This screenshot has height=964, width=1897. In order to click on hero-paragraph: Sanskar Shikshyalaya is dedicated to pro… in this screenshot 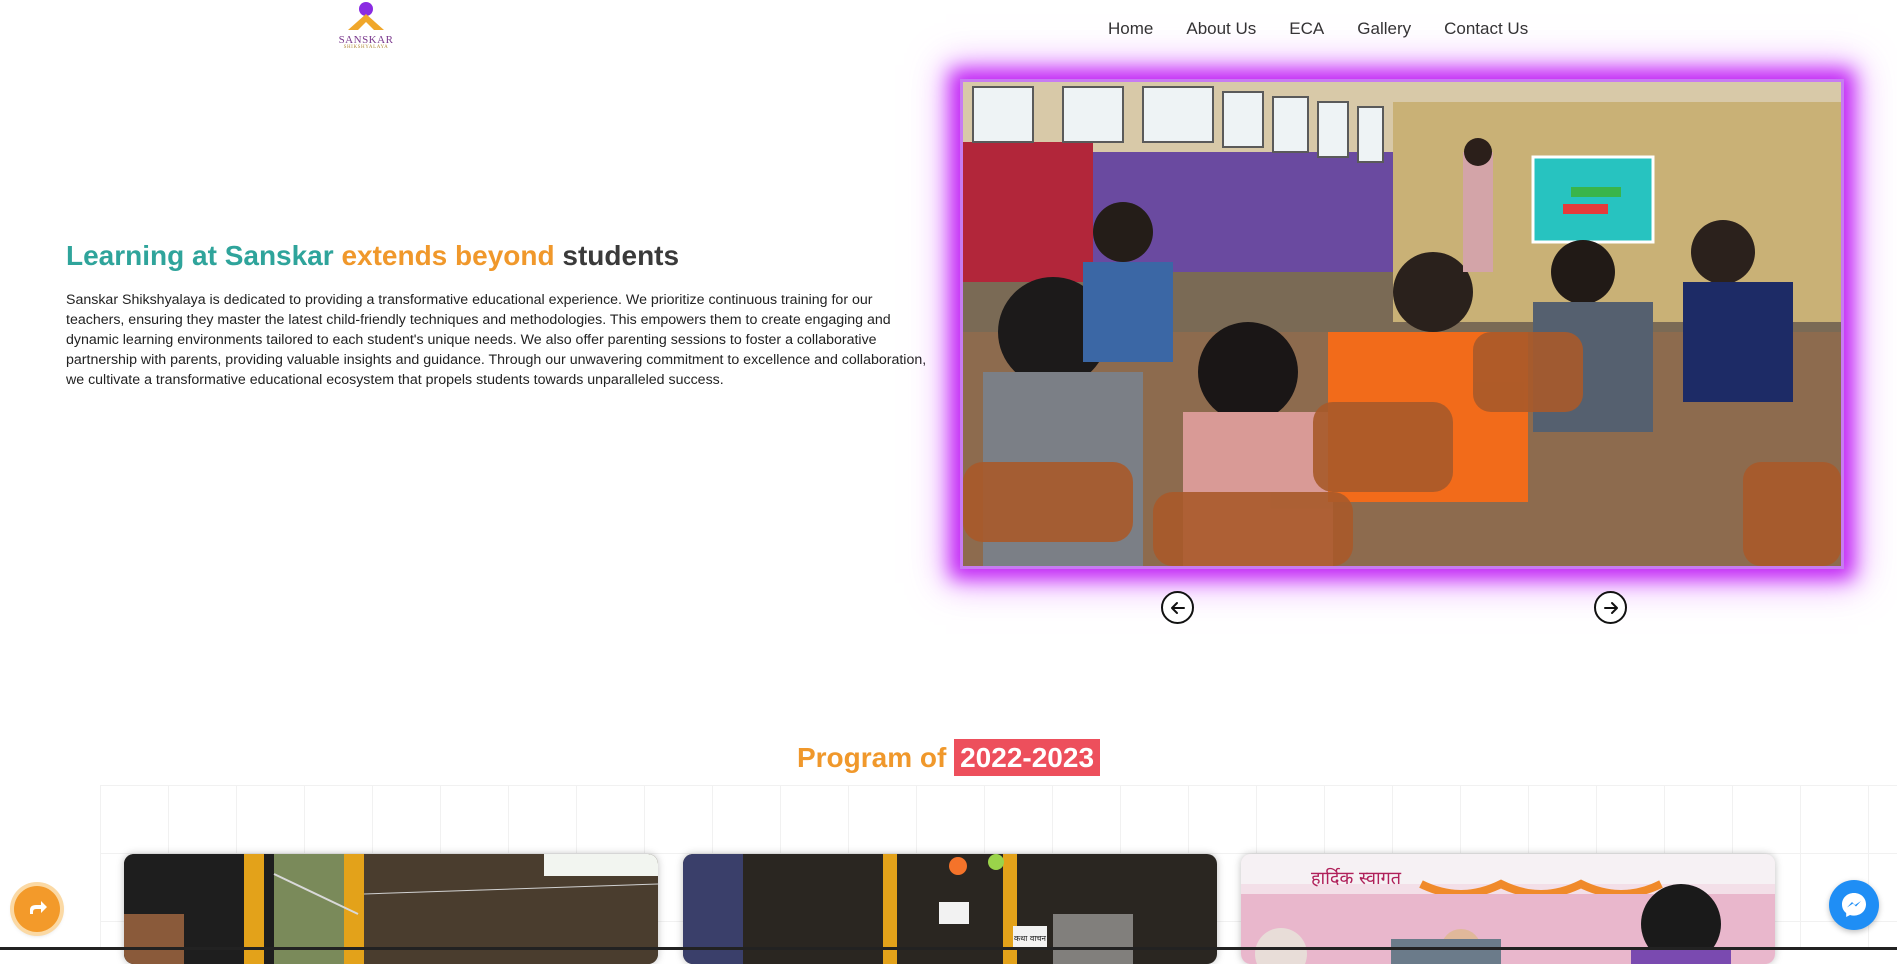, I will do `click(496, 340)`.